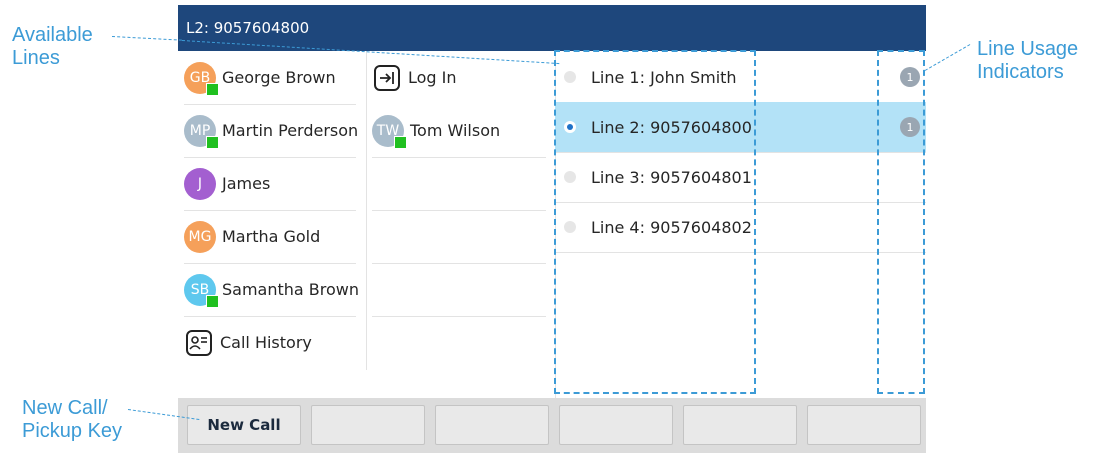  I want to click on active-line-title: L2: 9057604800, so click(248, 28).